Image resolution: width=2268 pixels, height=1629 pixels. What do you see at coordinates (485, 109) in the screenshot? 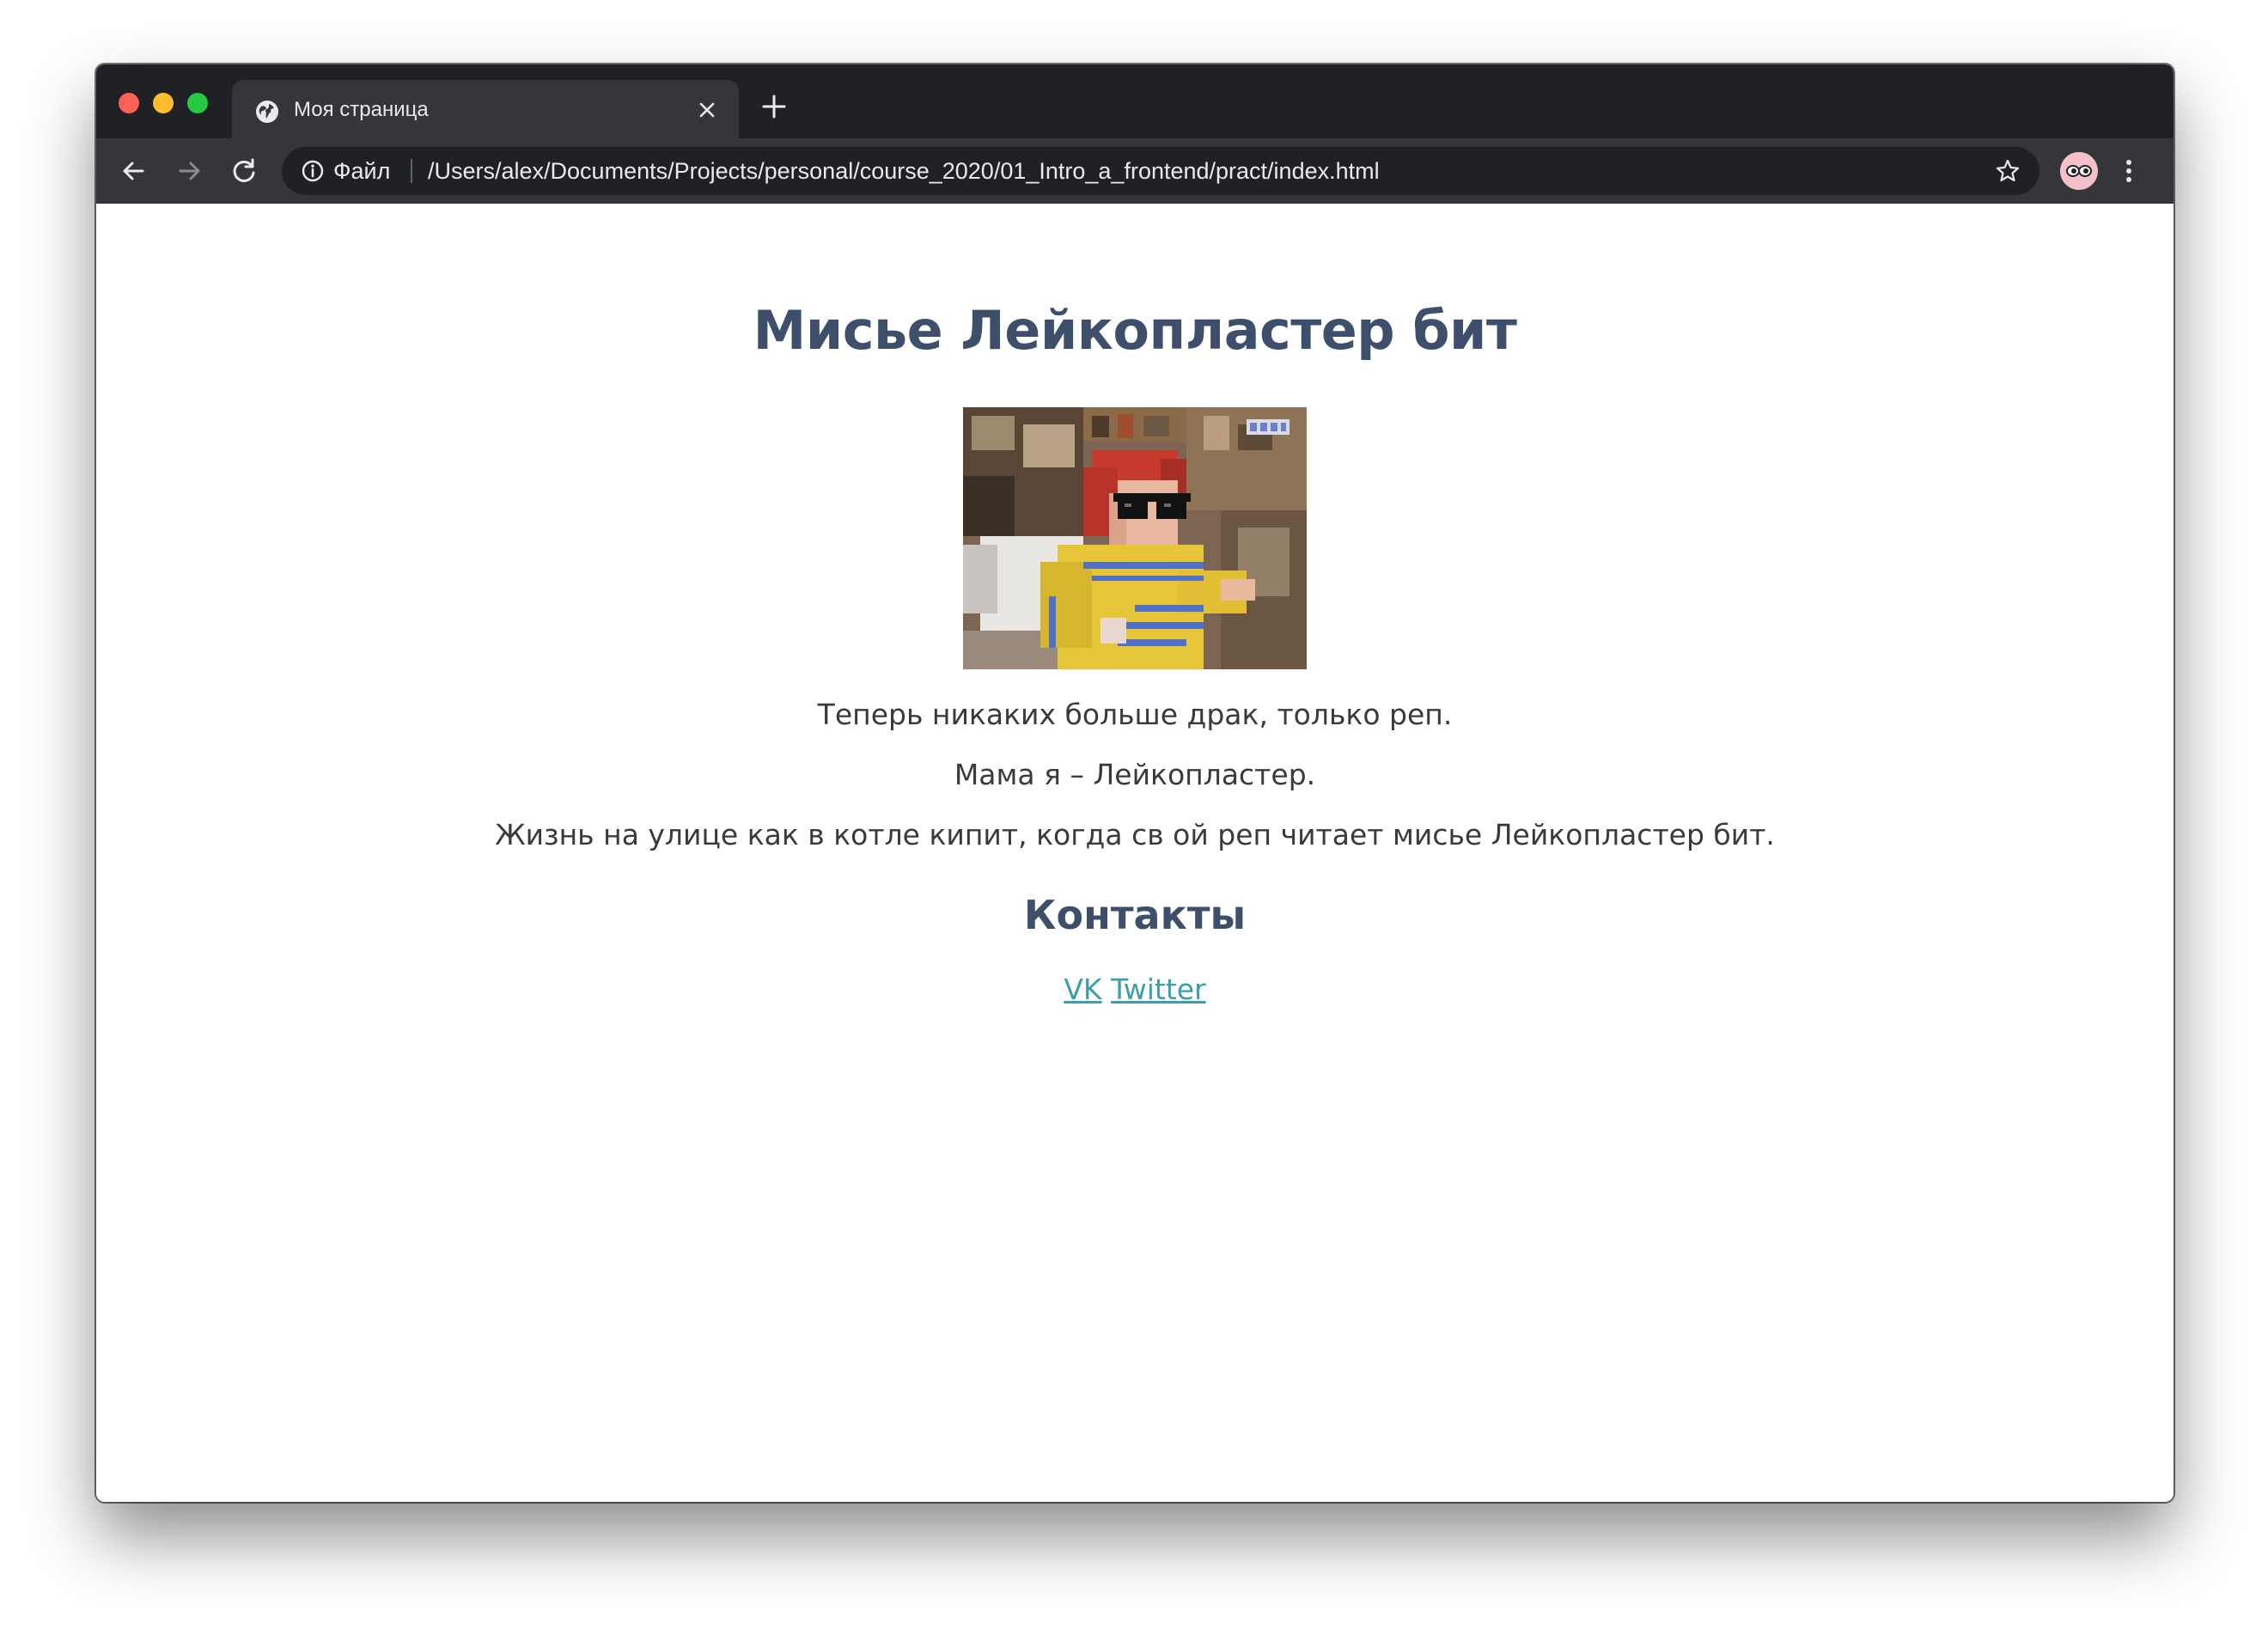
I see `tab-active: Моя страница` at bounding box center [485, 109].